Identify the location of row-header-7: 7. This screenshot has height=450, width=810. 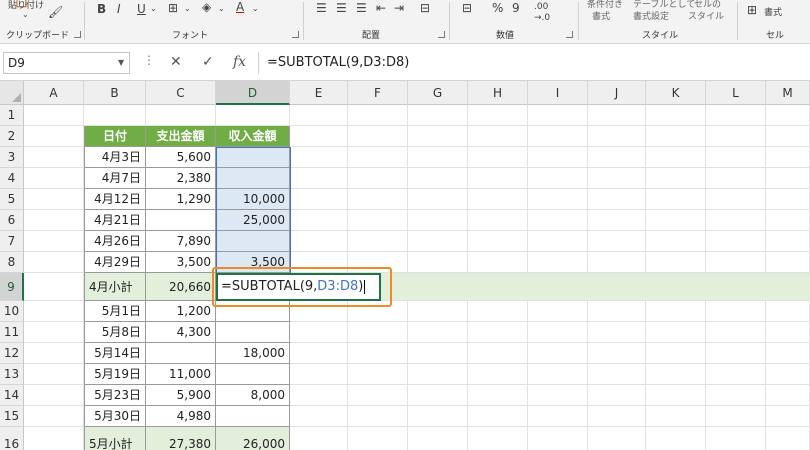
(12, 241).